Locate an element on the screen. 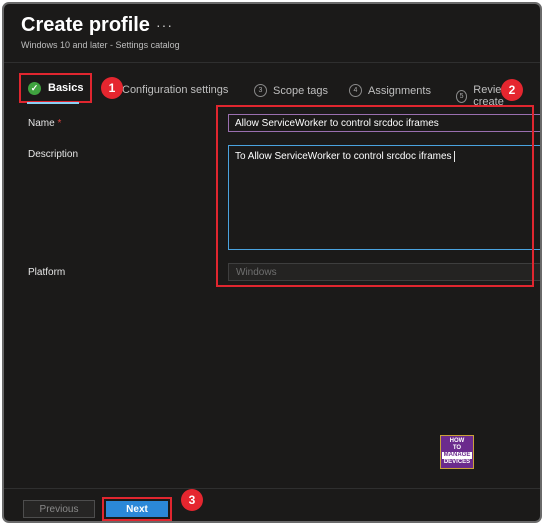 Image resolution: width=544 pixels, height=525 pixels. tab-basics: ✓ Basics is located at coordinates (55, 88).